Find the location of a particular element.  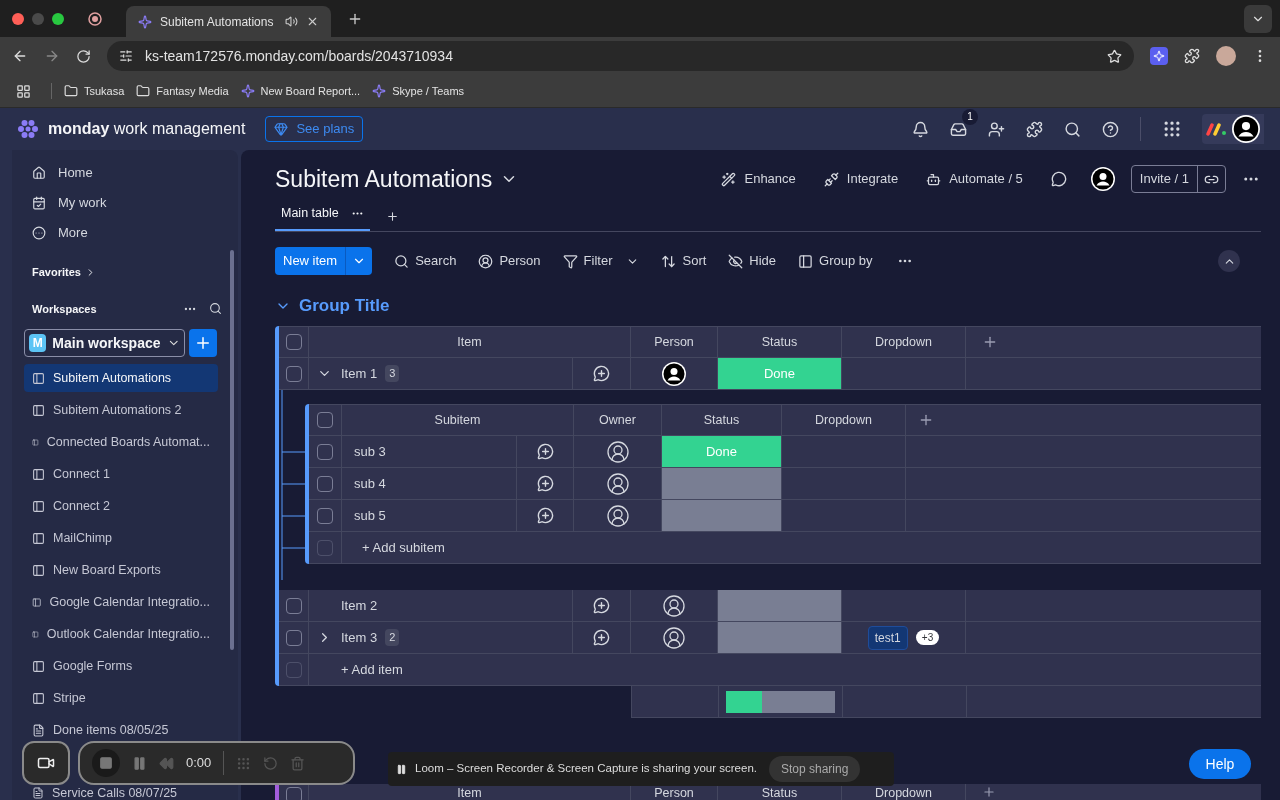

toolbar-button: Search is located at coordinates (425, 261).